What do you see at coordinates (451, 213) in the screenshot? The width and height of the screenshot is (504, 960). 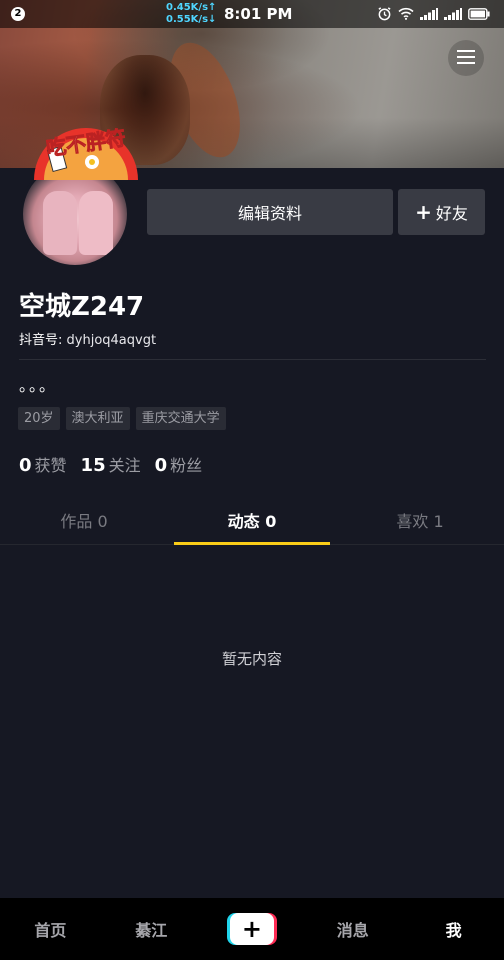 I see `add-friend-label: 好友` at bounding box center [451, 213].